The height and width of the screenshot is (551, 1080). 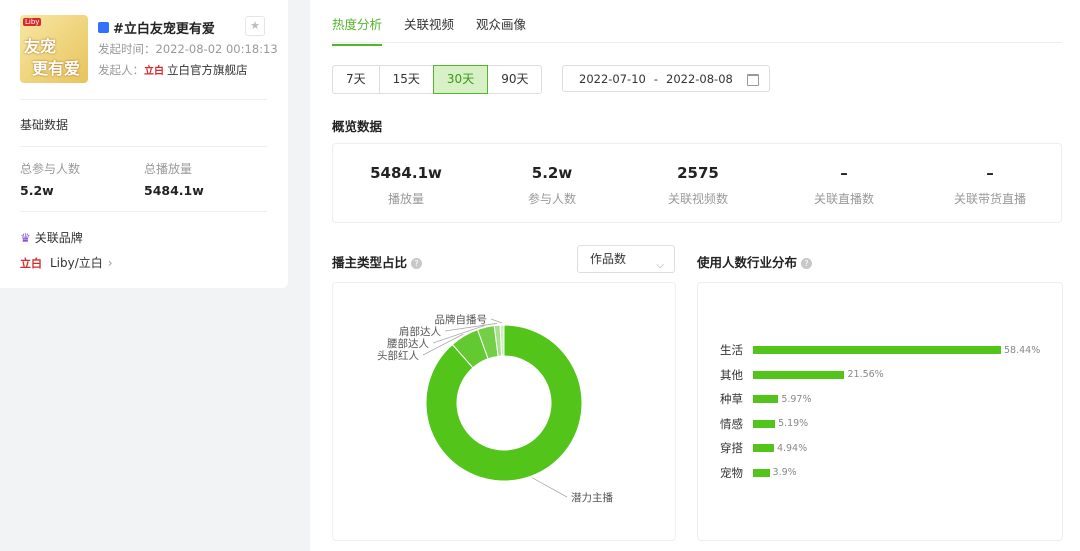 I want to click on bar-value-label: 5.19%, so click(x=793, y=423).